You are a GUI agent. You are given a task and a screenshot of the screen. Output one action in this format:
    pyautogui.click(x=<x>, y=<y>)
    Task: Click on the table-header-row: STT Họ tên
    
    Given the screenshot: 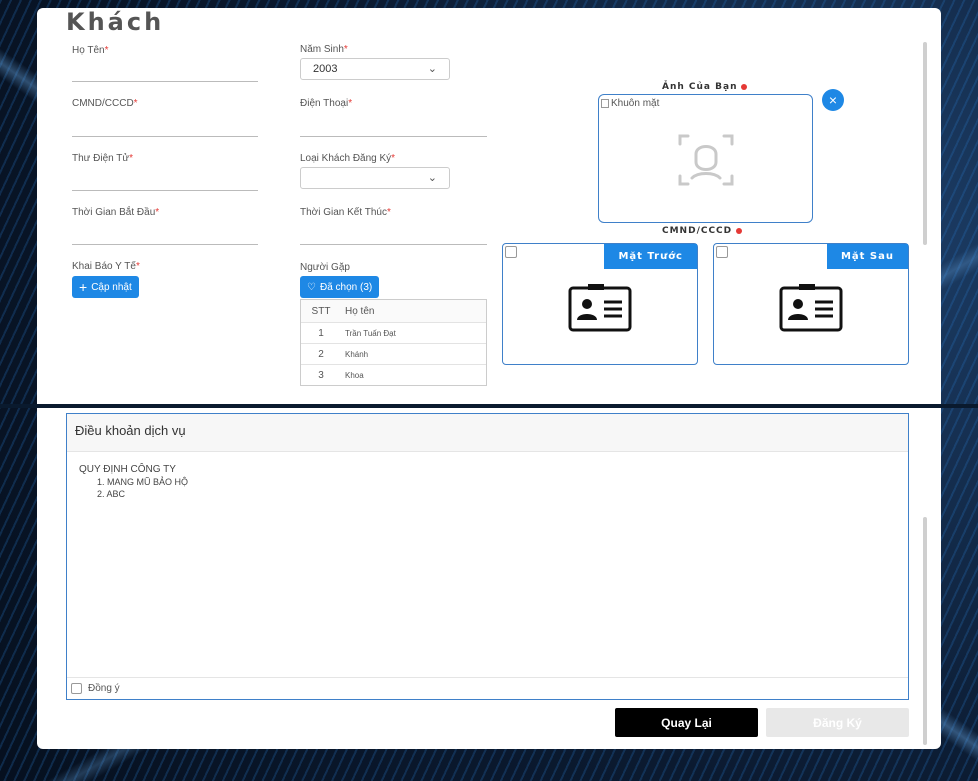 What is the action you would take?
    pyautogui.click(x=393, y=311)
    